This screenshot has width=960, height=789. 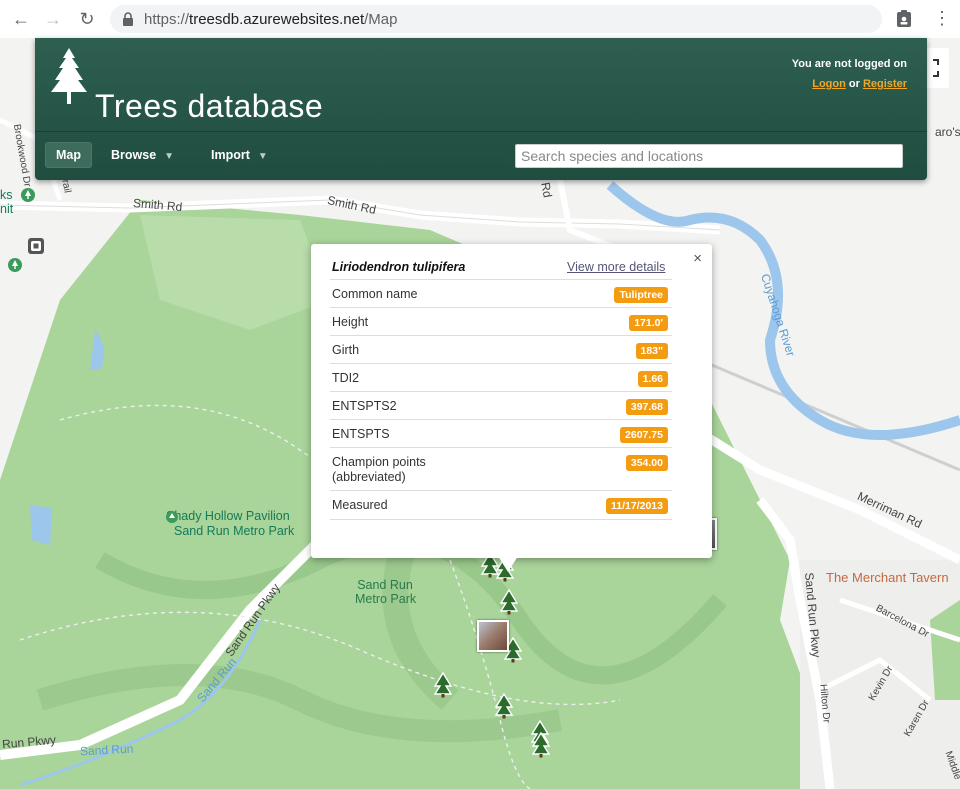 What do you see at coordinates (128, 19) in the screenshot?
I see `lock-icon` at bounding box center [128, 19].